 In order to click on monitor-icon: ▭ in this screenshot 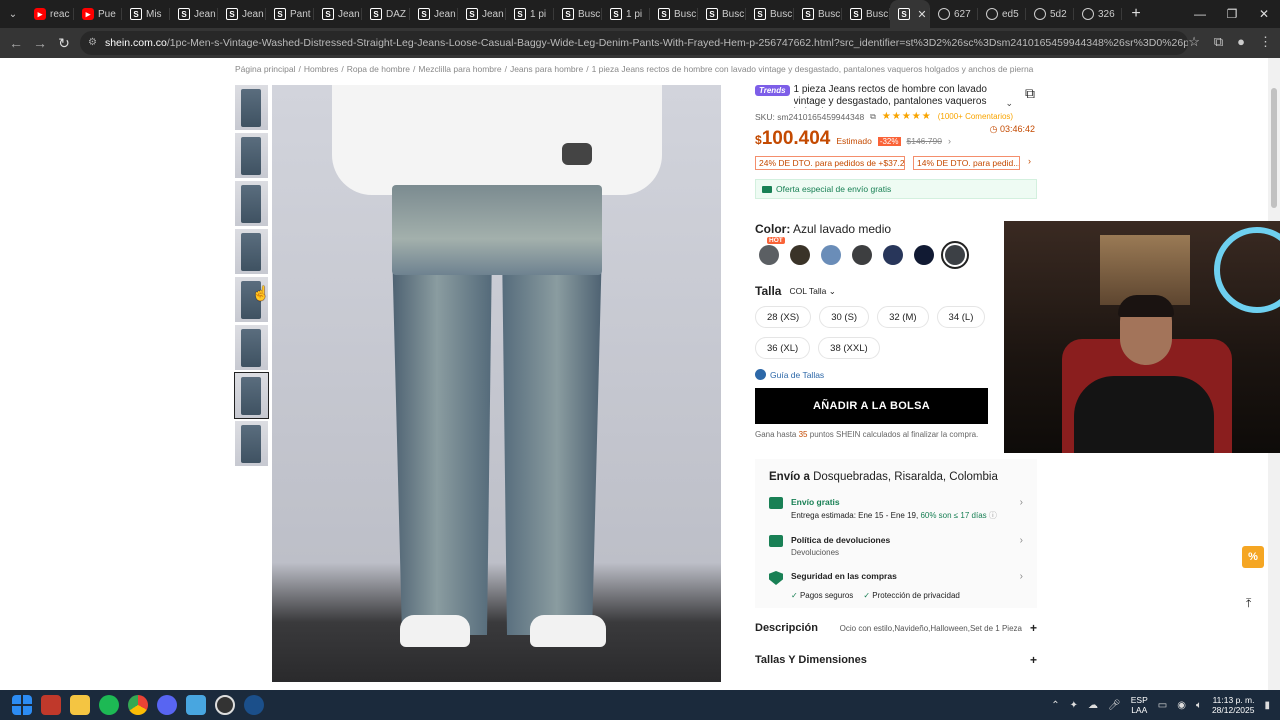, I will do `click(1162, 705)`.